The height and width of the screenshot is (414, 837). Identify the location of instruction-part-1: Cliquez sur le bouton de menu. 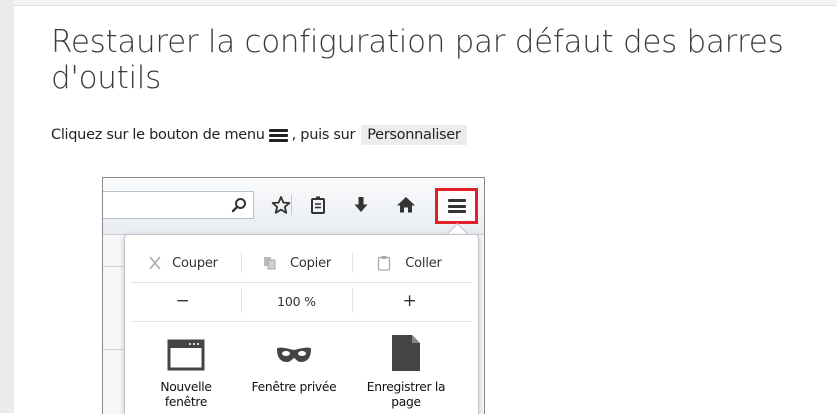
(158, 135).